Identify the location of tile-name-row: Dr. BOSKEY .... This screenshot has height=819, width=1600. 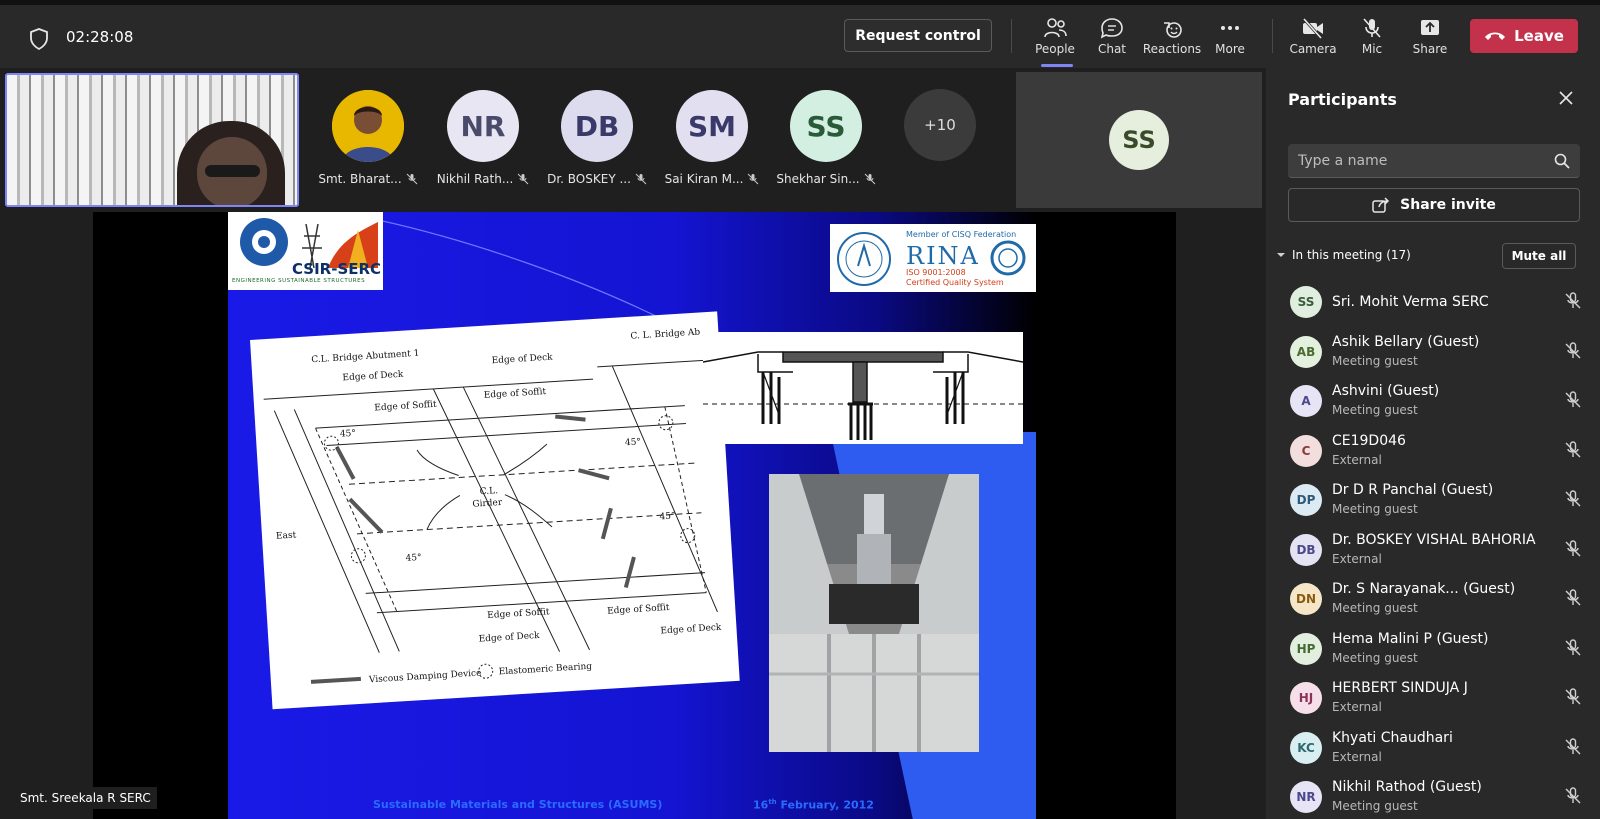
(597, 179).